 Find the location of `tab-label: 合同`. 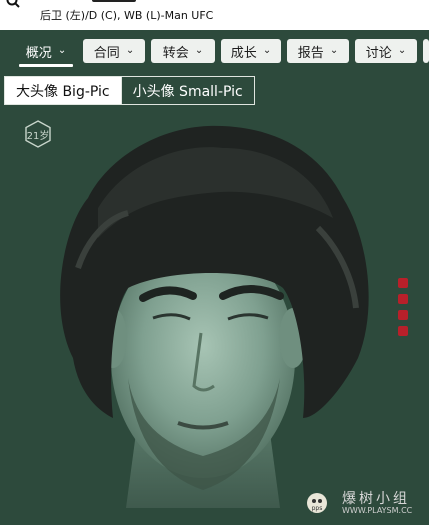

tab-label: 合同 is located at coordinates (106, 53).